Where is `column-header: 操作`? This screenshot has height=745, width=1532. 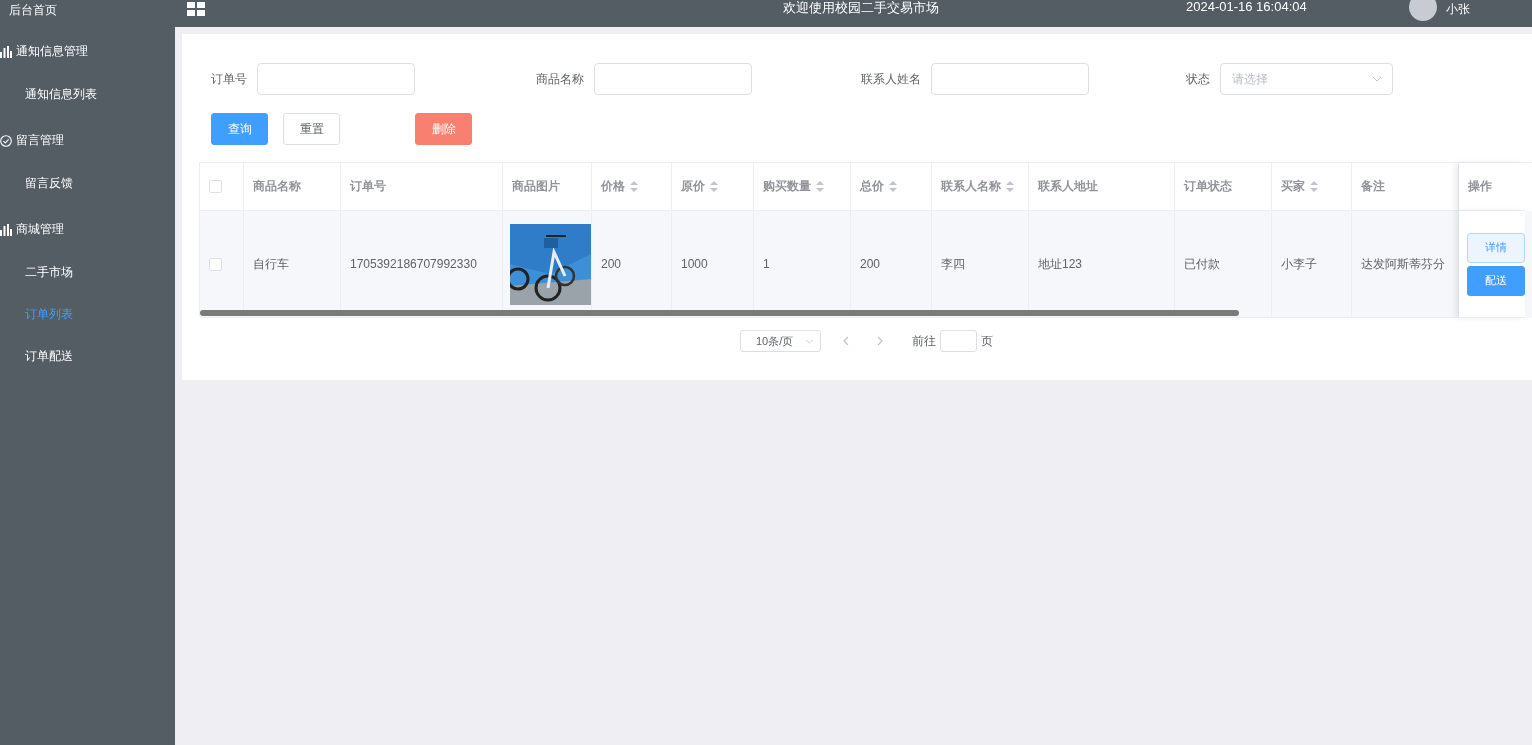
column-header: 操作 is located at coordinates (1480, 186).